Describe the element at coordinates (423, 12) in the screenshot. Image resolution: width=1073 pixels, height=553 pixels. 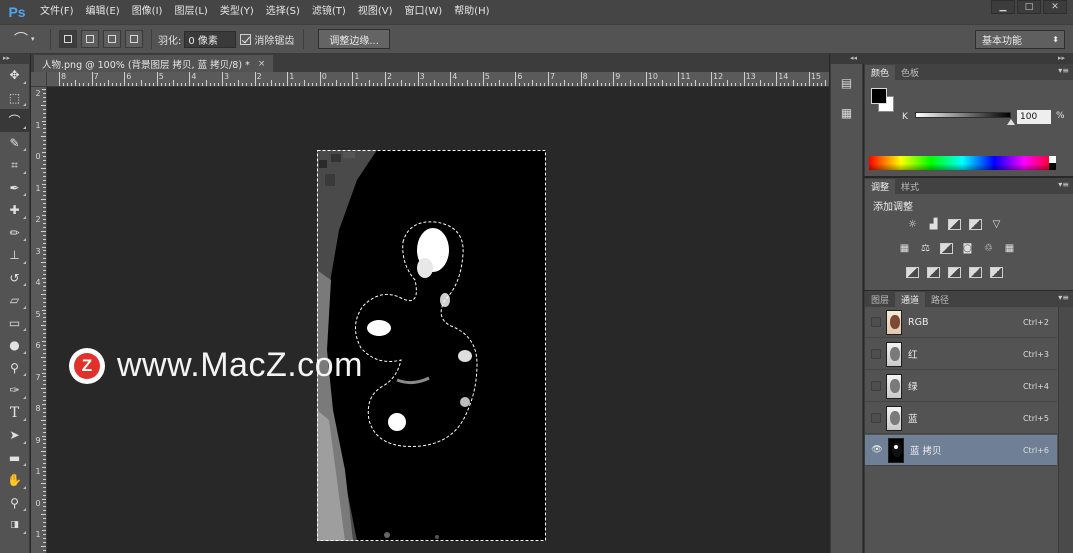
I see `menu-window: 窗口(W)` at that location.